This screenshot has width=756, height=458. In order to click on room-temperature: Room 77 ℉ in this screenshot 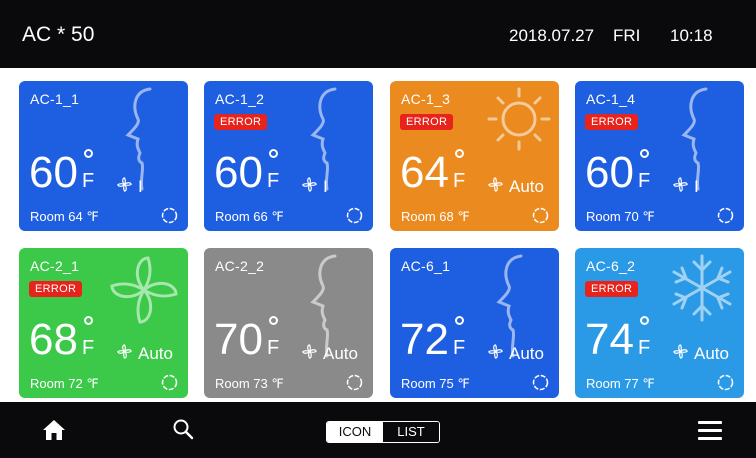, I will do `click(620, 383)`.